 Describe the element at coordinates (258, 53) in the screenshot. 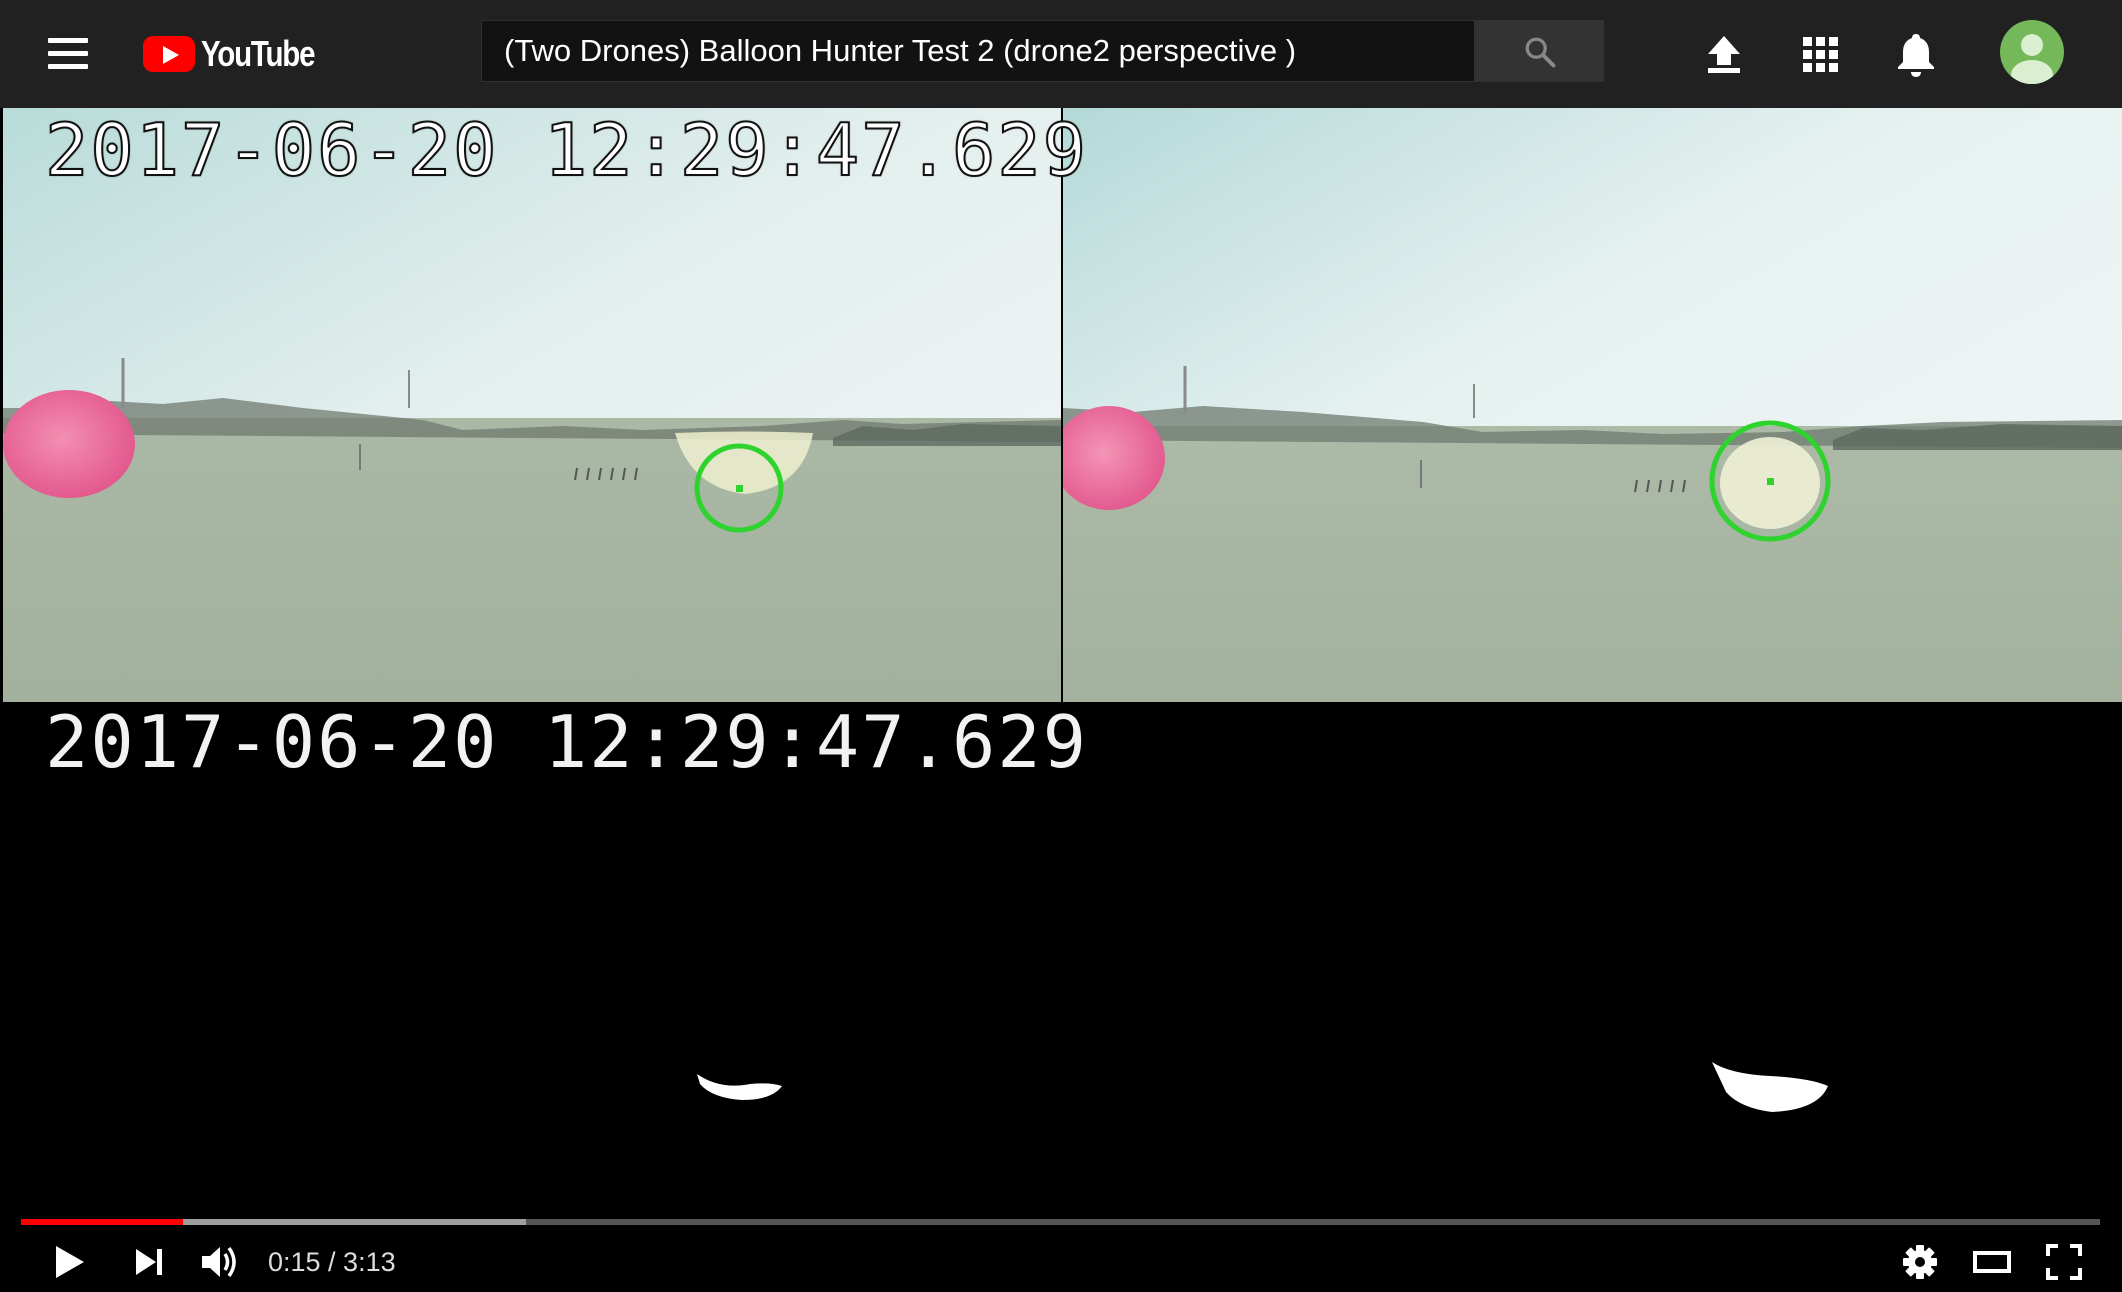

I see `logo-text: YouTube` at that location.